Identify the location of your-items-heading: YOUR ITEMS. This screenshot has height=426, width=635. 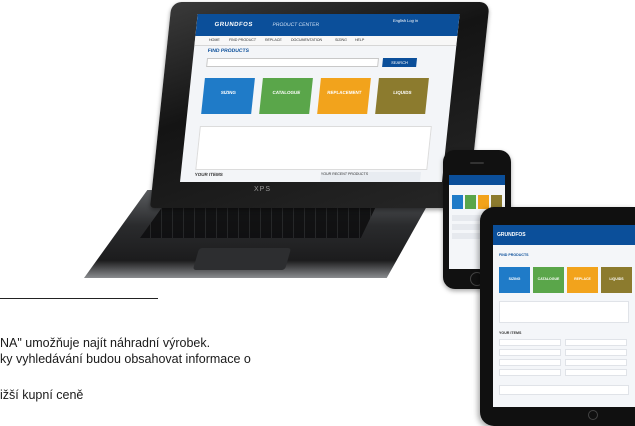
(209, 174).